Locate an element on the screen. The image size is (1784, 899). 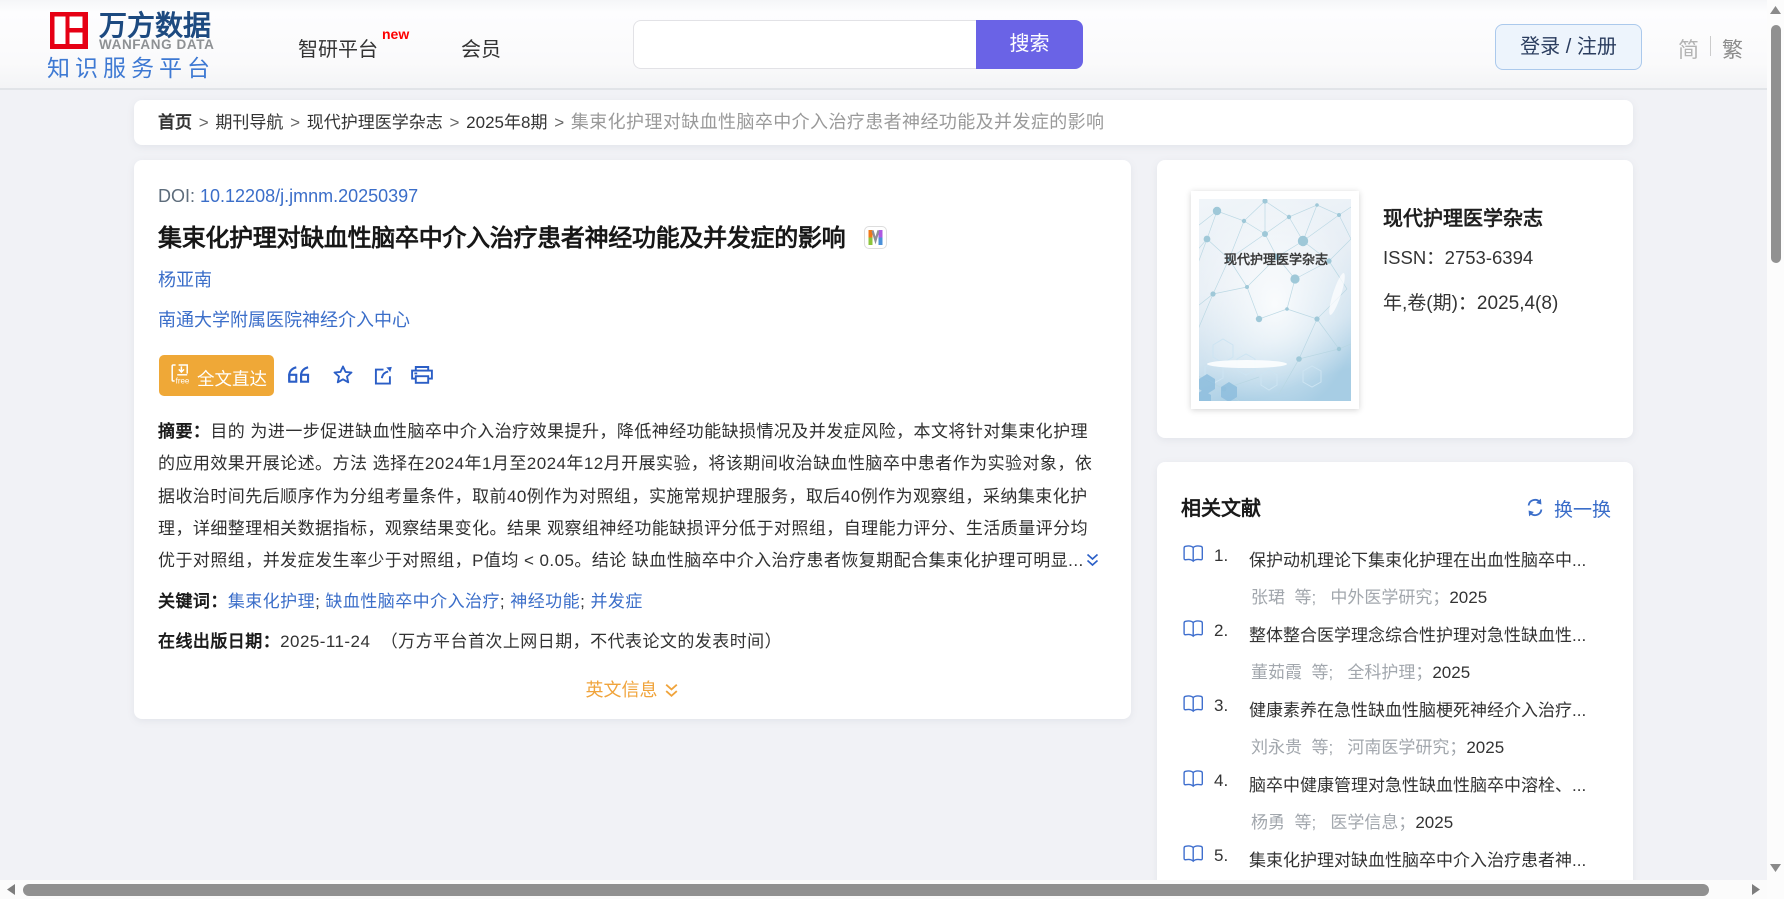
svg-text: 现代护理医学杂志 is located at coordinates (1276, 259).